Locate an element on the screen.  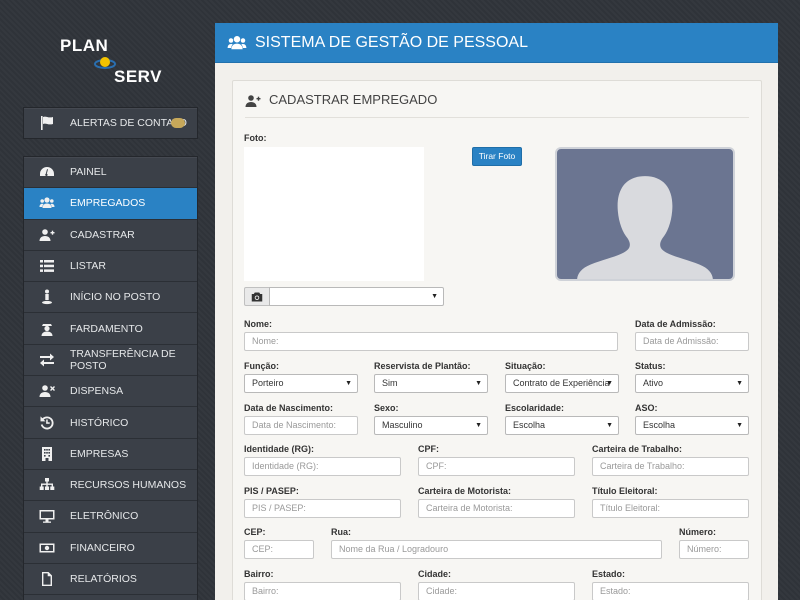
sidebar-item-empresas: Empresas is located at coordinates (110, 454).